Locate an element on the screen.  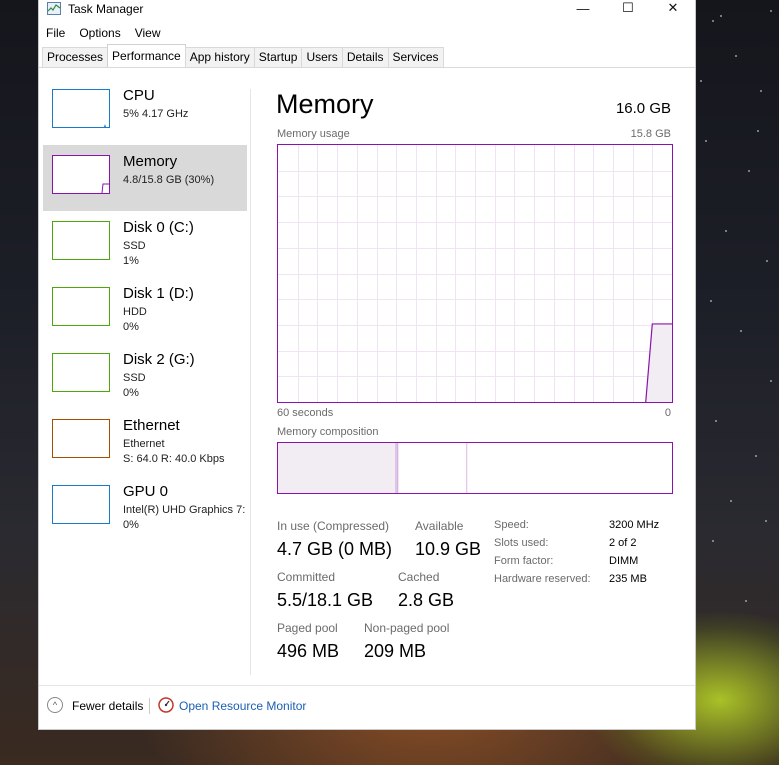
page-title: Memory is located at coordinates (325, 104).